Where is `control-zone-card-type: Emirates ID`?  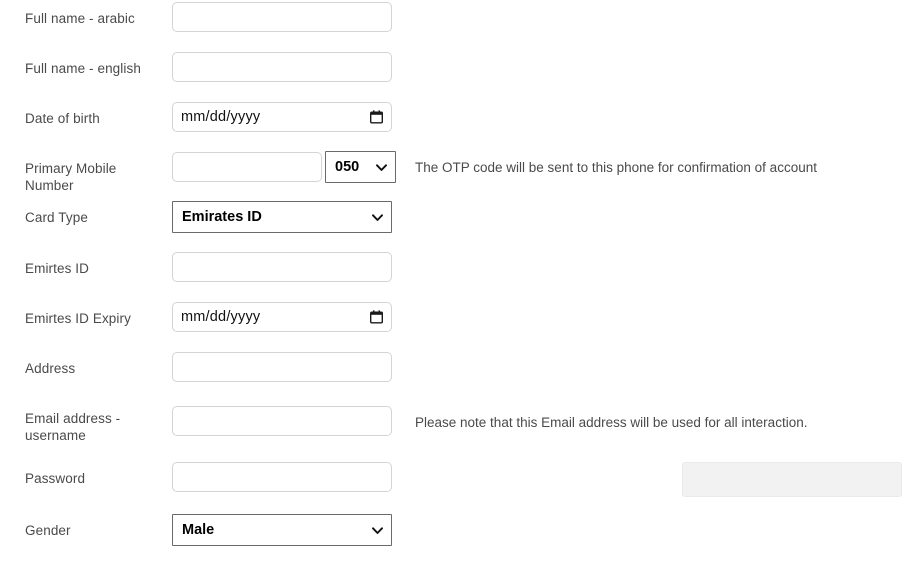
control-zone-card-type: Emirates ID is located at coordinates (282, 217).